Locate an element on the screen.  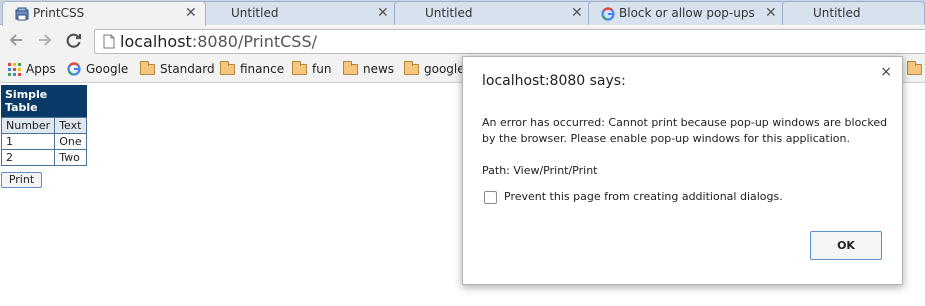
back-arrow-icon is located at coordinates (16, 40).